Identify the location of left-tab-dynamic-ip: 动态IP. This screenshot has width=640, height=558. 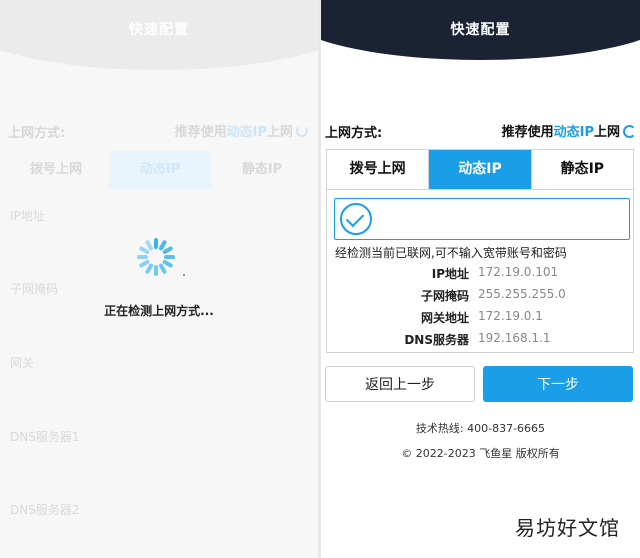
(160, 170).